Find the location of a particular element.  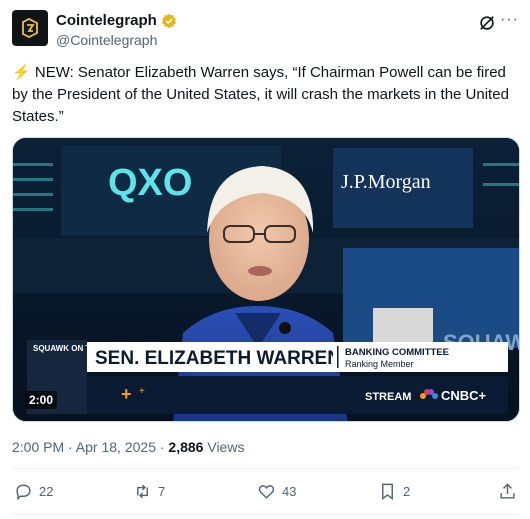

views-count: 2,886 is located at coordinates (186, 447).